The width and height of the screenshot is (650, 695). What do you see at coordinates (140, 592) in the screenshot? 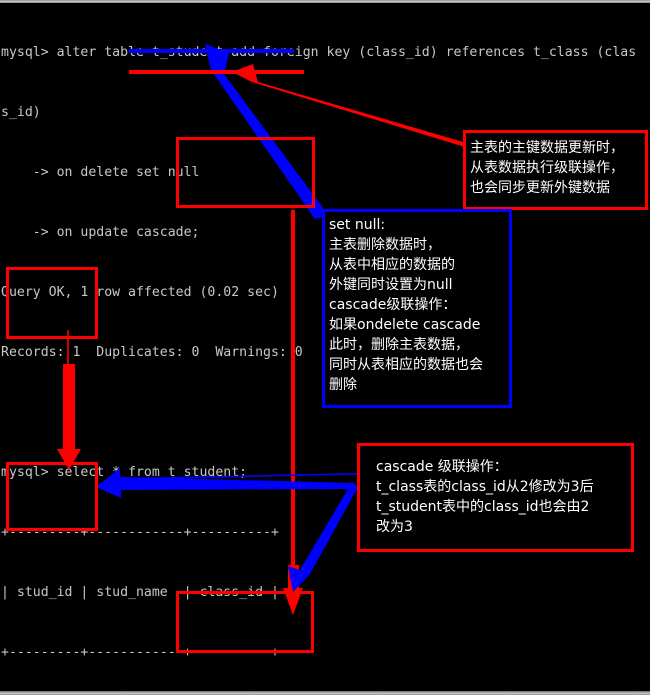
I see `terminal-line: | stud_id | stud_name | class_id |` at bounding box center [140, 592].